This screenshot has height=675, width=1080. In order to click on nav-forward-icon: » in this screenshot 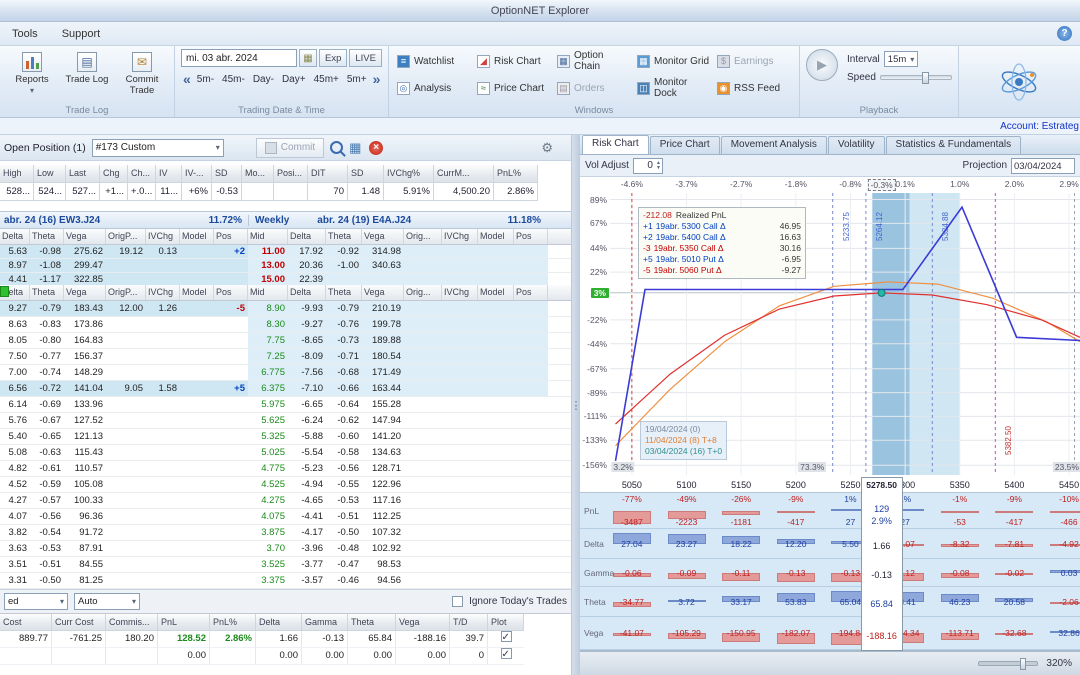, I will do `click(377, 79)`.